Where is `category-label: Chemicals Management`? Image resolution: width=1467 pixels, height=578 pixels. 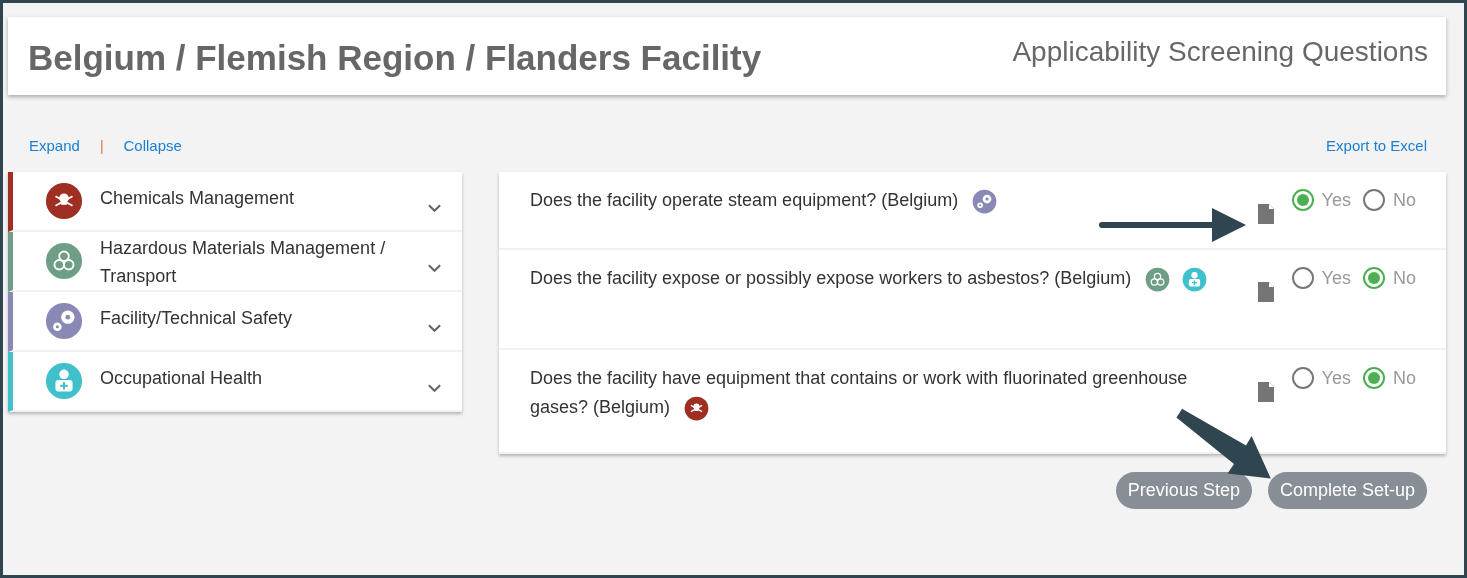
category-label: Chemicals Management is located at coordinates (198, 198).